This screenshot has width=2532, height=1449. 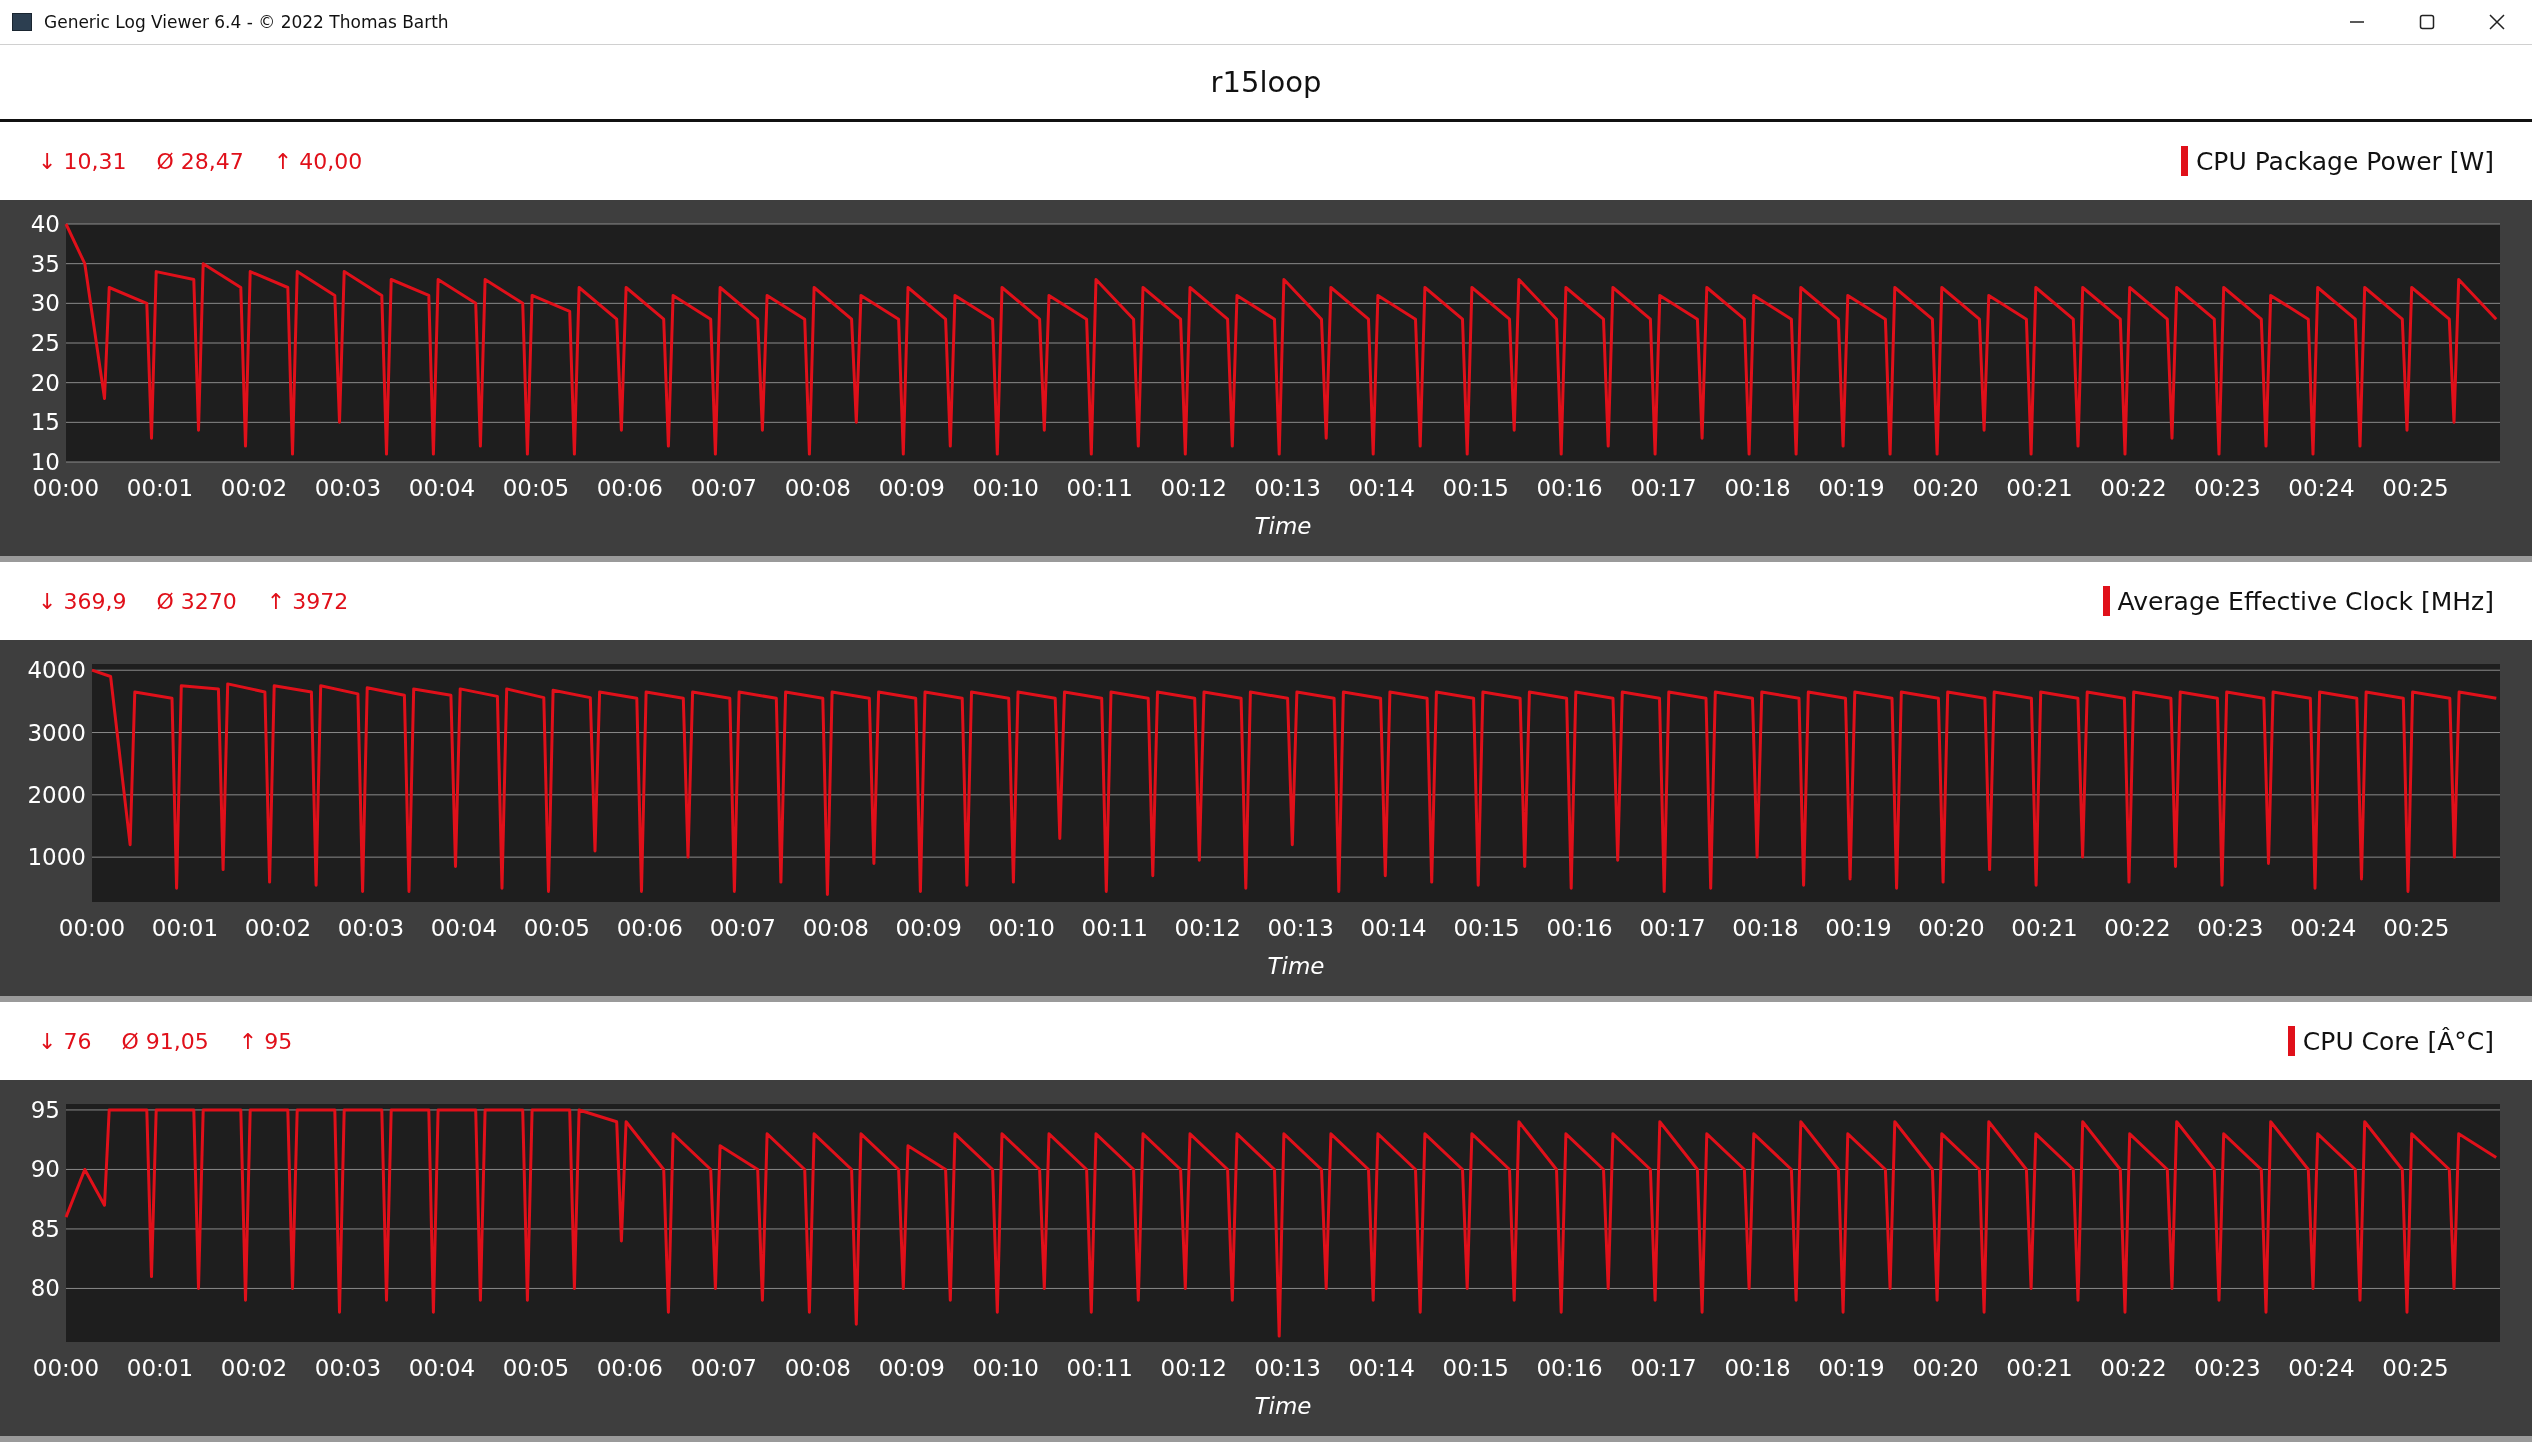 What do you see at coordinates (45, 303) in the screenshot?
I see `axis-tick-label: 30` at bounding box center [45, 303].